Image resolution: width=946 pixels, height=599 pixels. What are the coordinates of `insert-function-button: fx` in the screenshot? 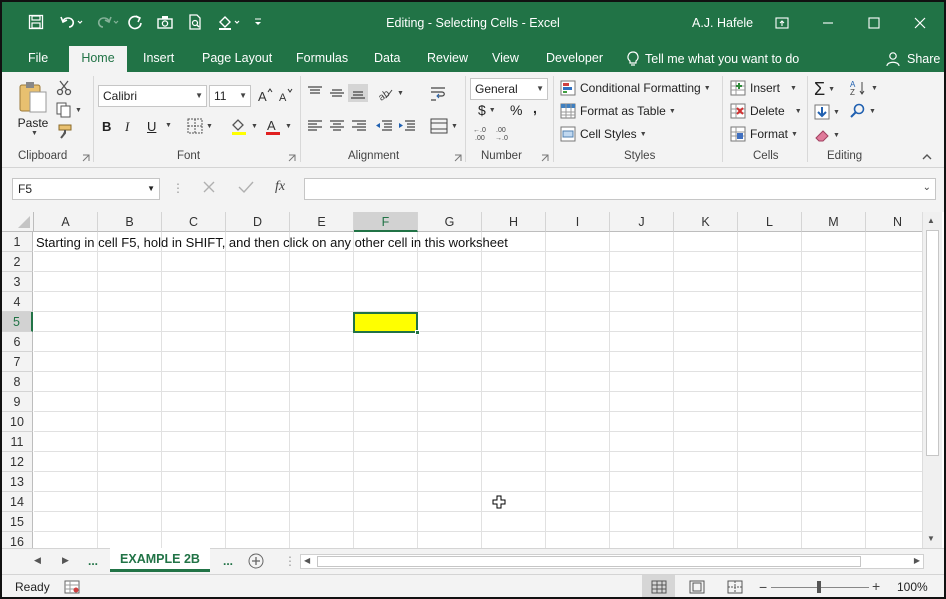 It's located at (280, 187).